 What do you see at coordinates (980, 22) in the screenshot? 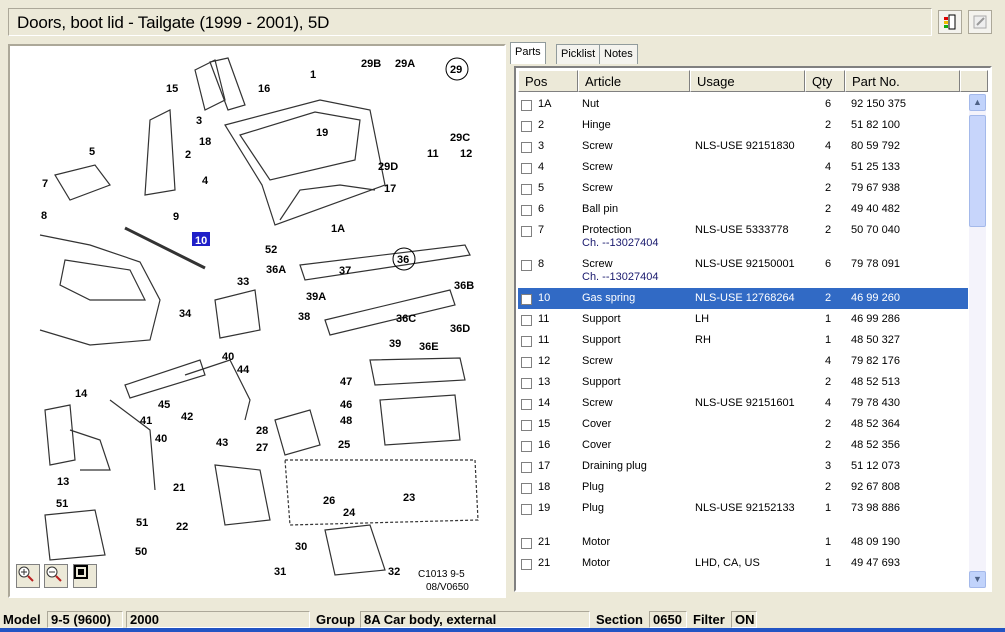
I see `note-button` at bounding box center [980, 22].